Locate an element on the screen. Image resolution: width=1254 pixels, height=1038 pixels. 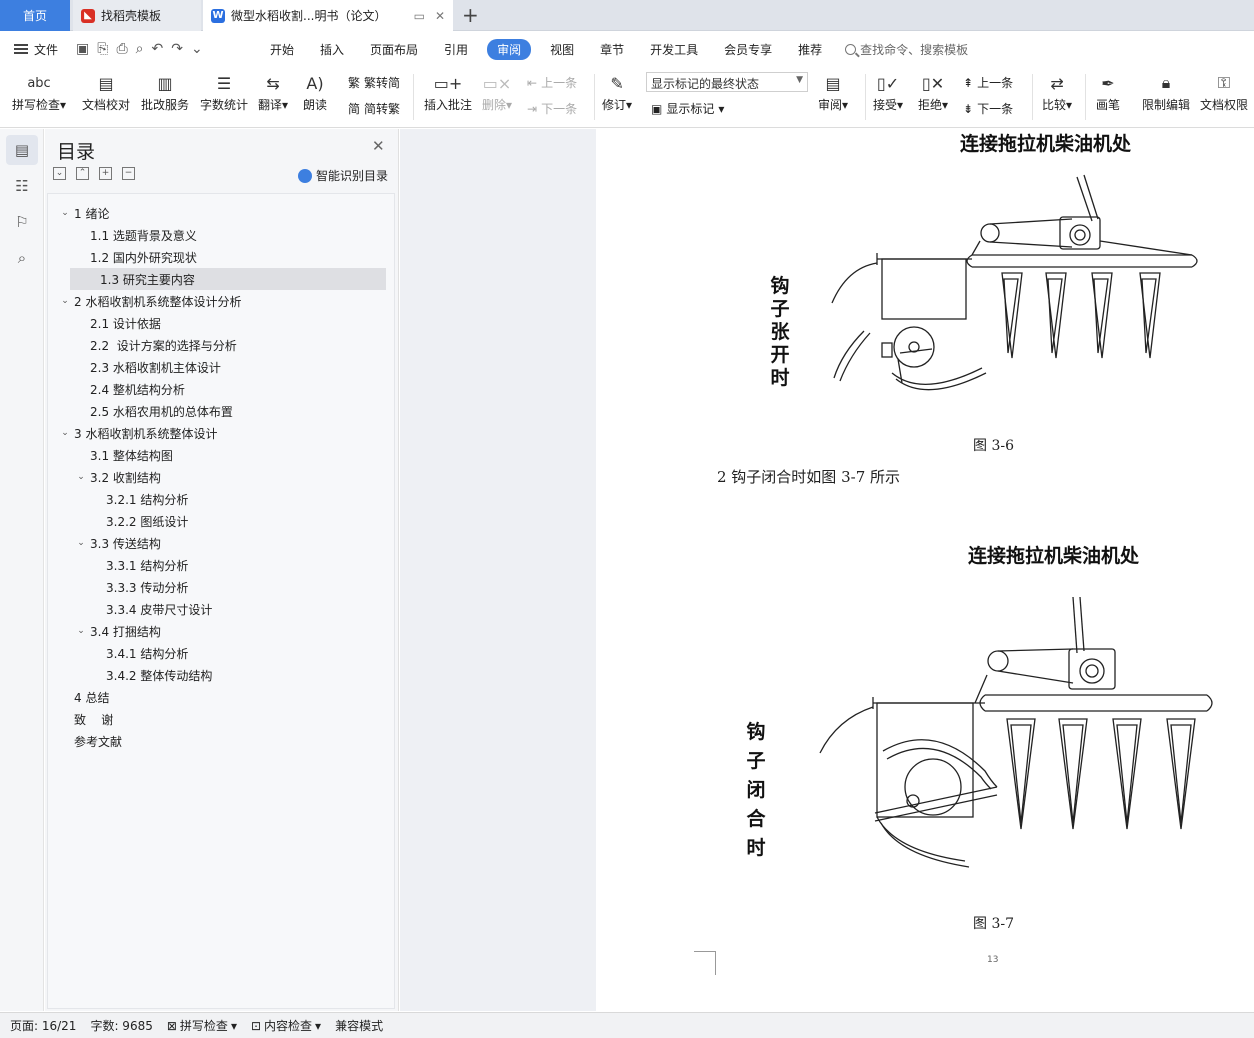
trad-to-simp-button: 繁繁转简 is located at coordinates (374, 82).